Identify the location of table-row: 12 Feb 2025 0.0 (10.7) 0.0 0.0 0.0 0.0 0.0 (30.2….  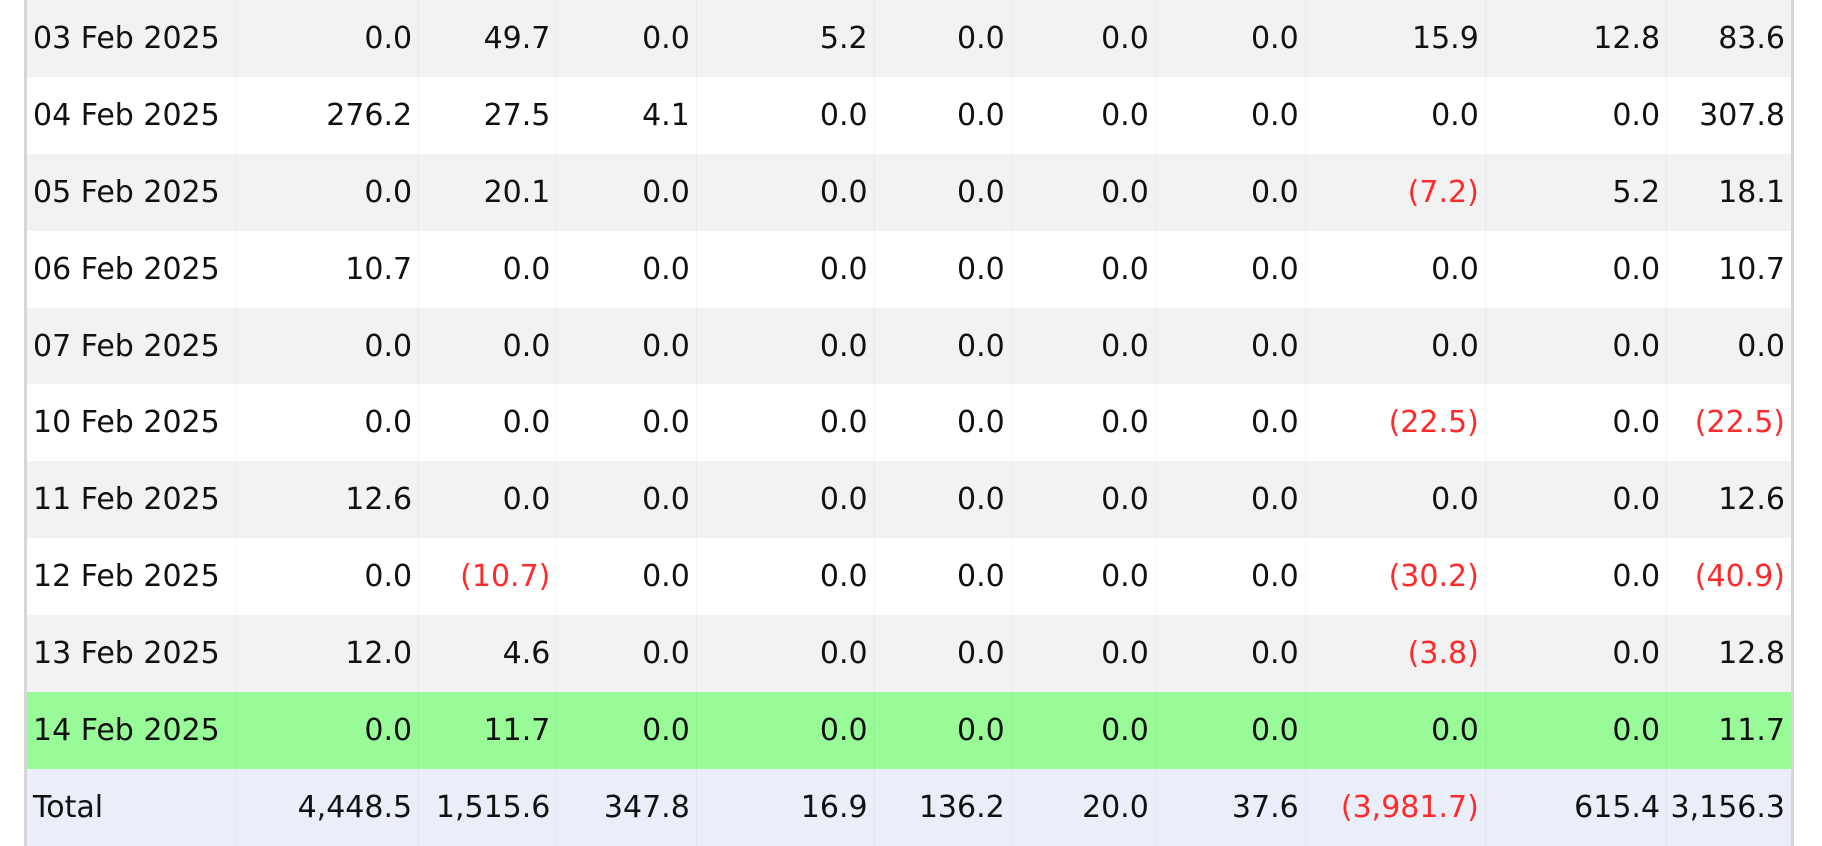
(909, 577).